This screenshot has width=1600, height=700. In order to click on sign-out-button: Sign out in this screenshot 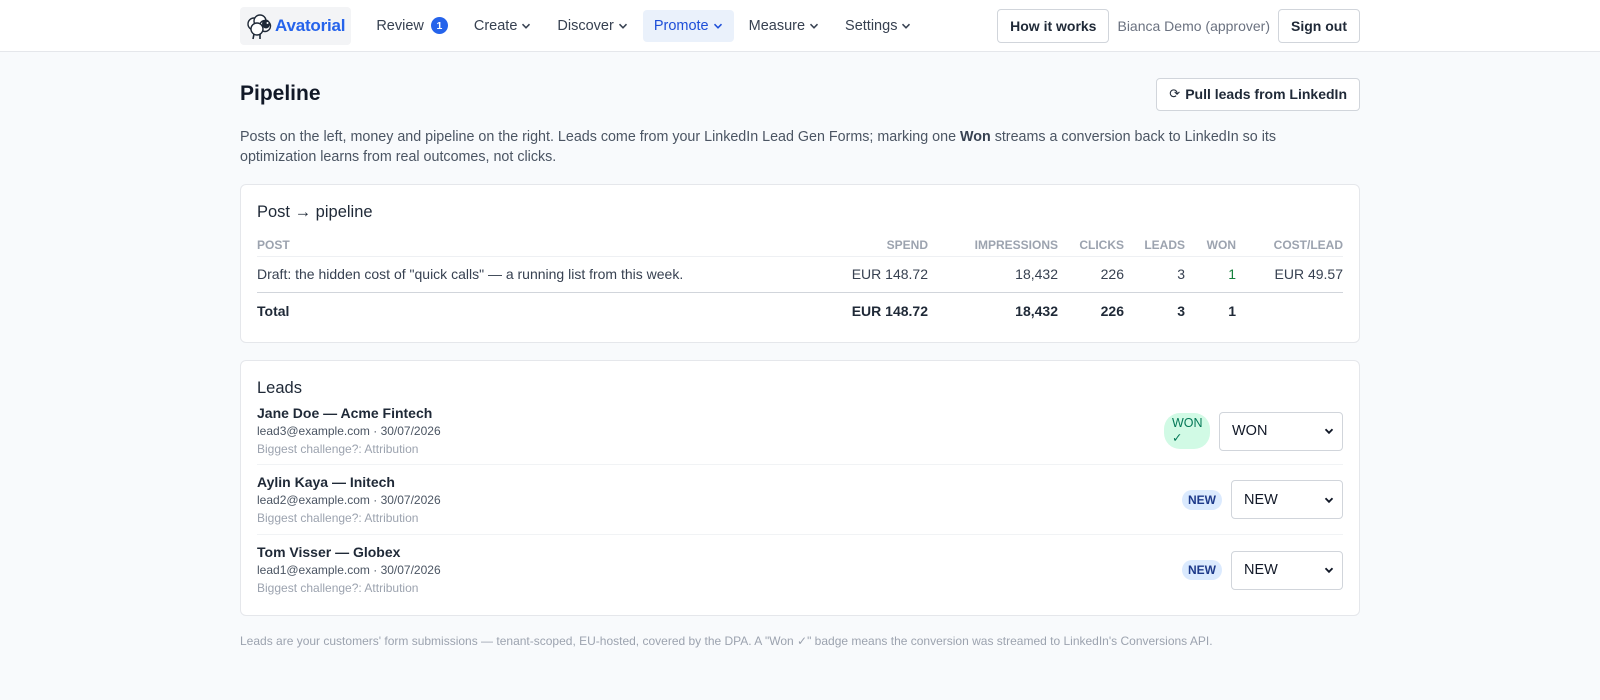, I will do `click(1319, 25)`.